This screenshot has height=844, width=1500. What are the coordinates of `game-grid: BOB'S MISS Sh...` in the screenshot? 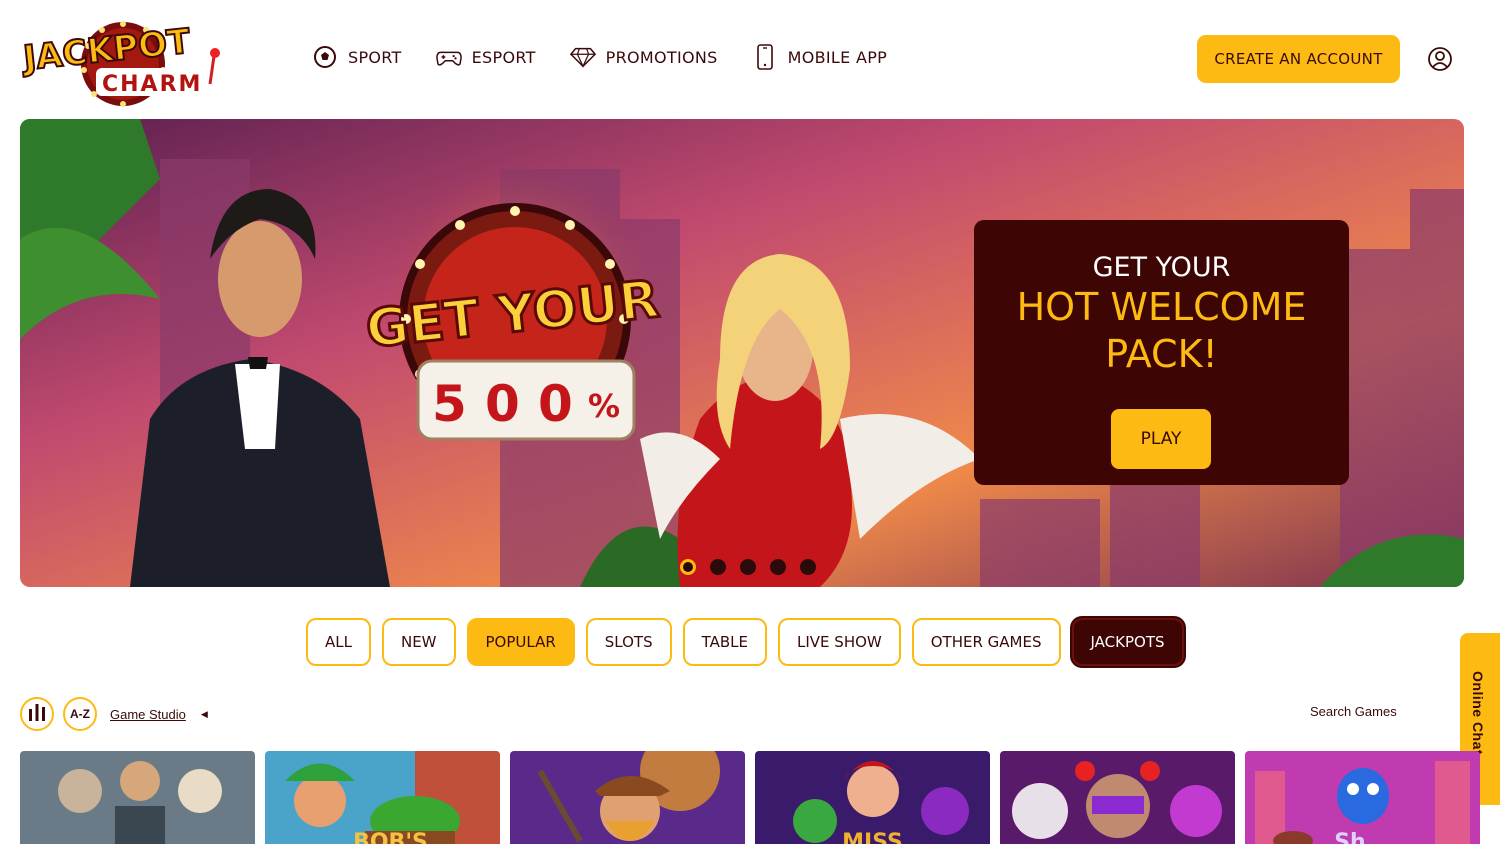 It's located at (750, 797).